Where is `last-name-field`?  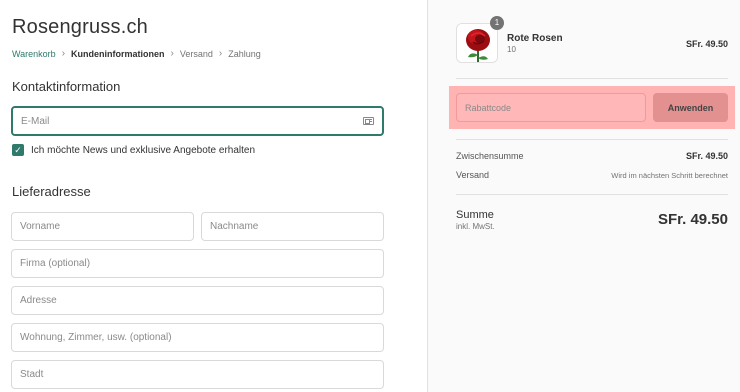
last-name-field is located at coordinates (292, 226).